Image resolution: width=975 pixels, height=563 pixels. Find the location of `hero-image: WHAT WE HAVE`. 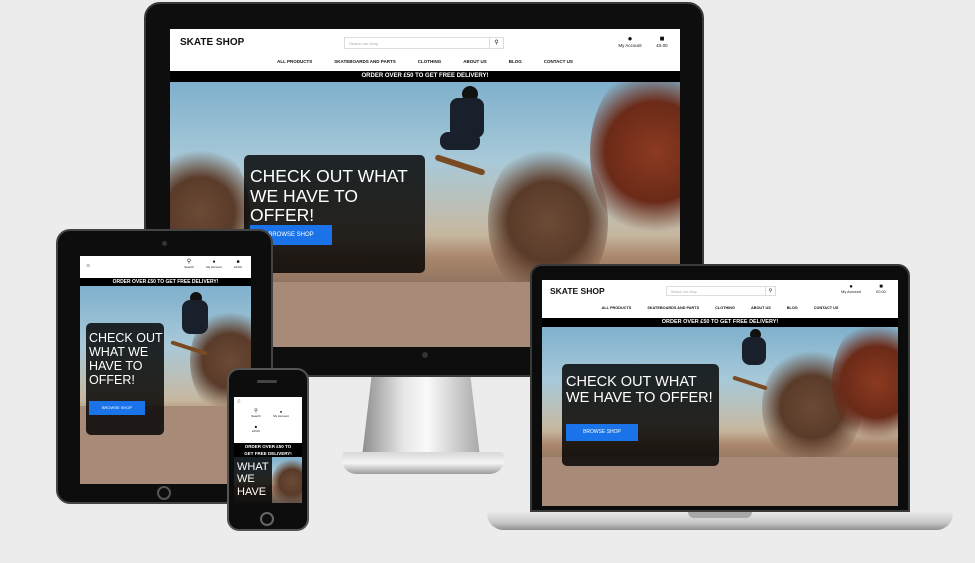

hero-image: WHAT WE HAVE is located at coordinates (268, 480).